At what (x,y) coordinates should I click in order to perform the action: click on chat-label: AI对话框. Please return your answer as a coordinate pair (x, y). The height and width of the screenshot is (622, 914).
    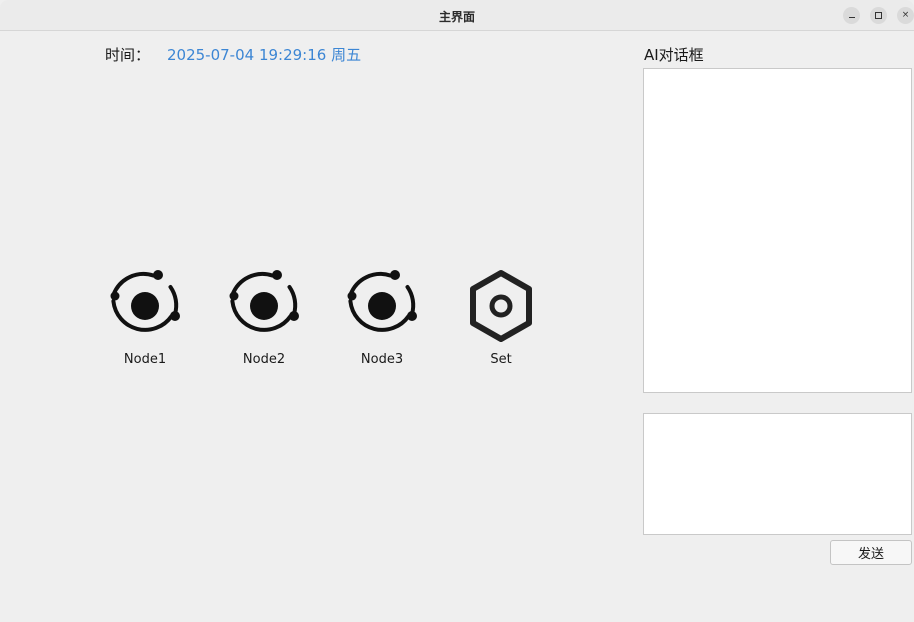
    Looking at the image, I should click on (674, 55).